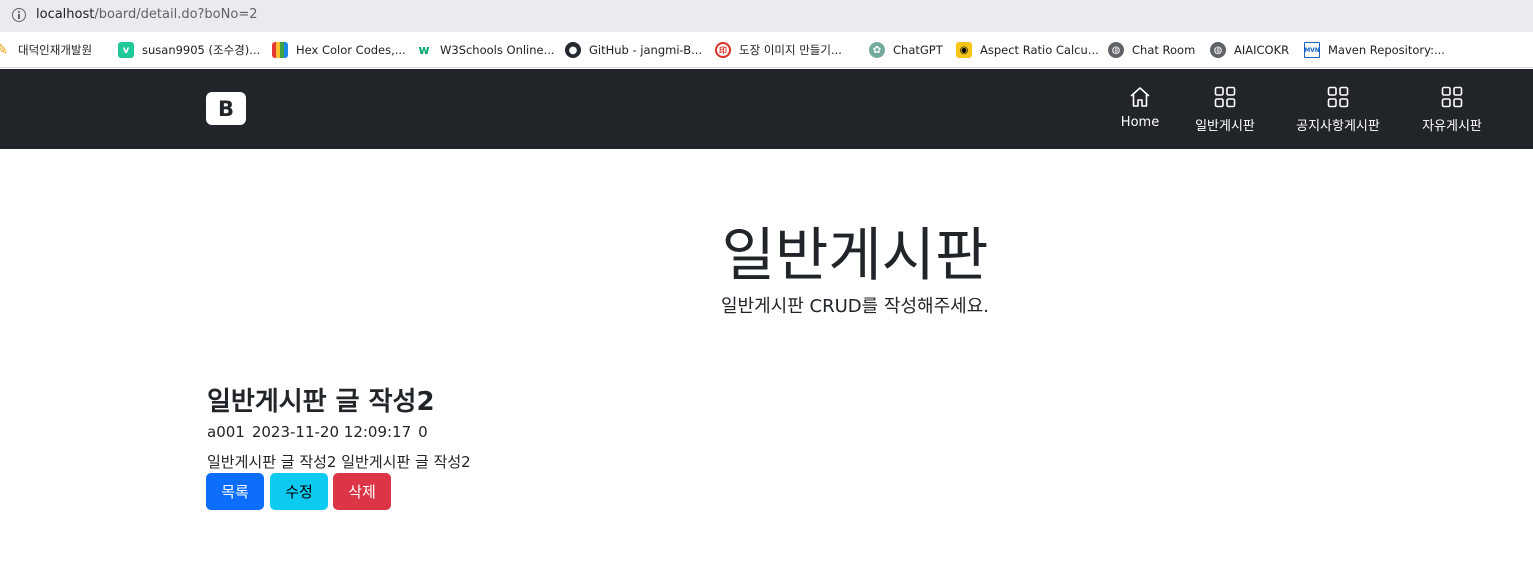  What do you see at coordinates (1140, 122) in the screenshot?
I see `nav-label: Home` at bounding box center [1140, 122].